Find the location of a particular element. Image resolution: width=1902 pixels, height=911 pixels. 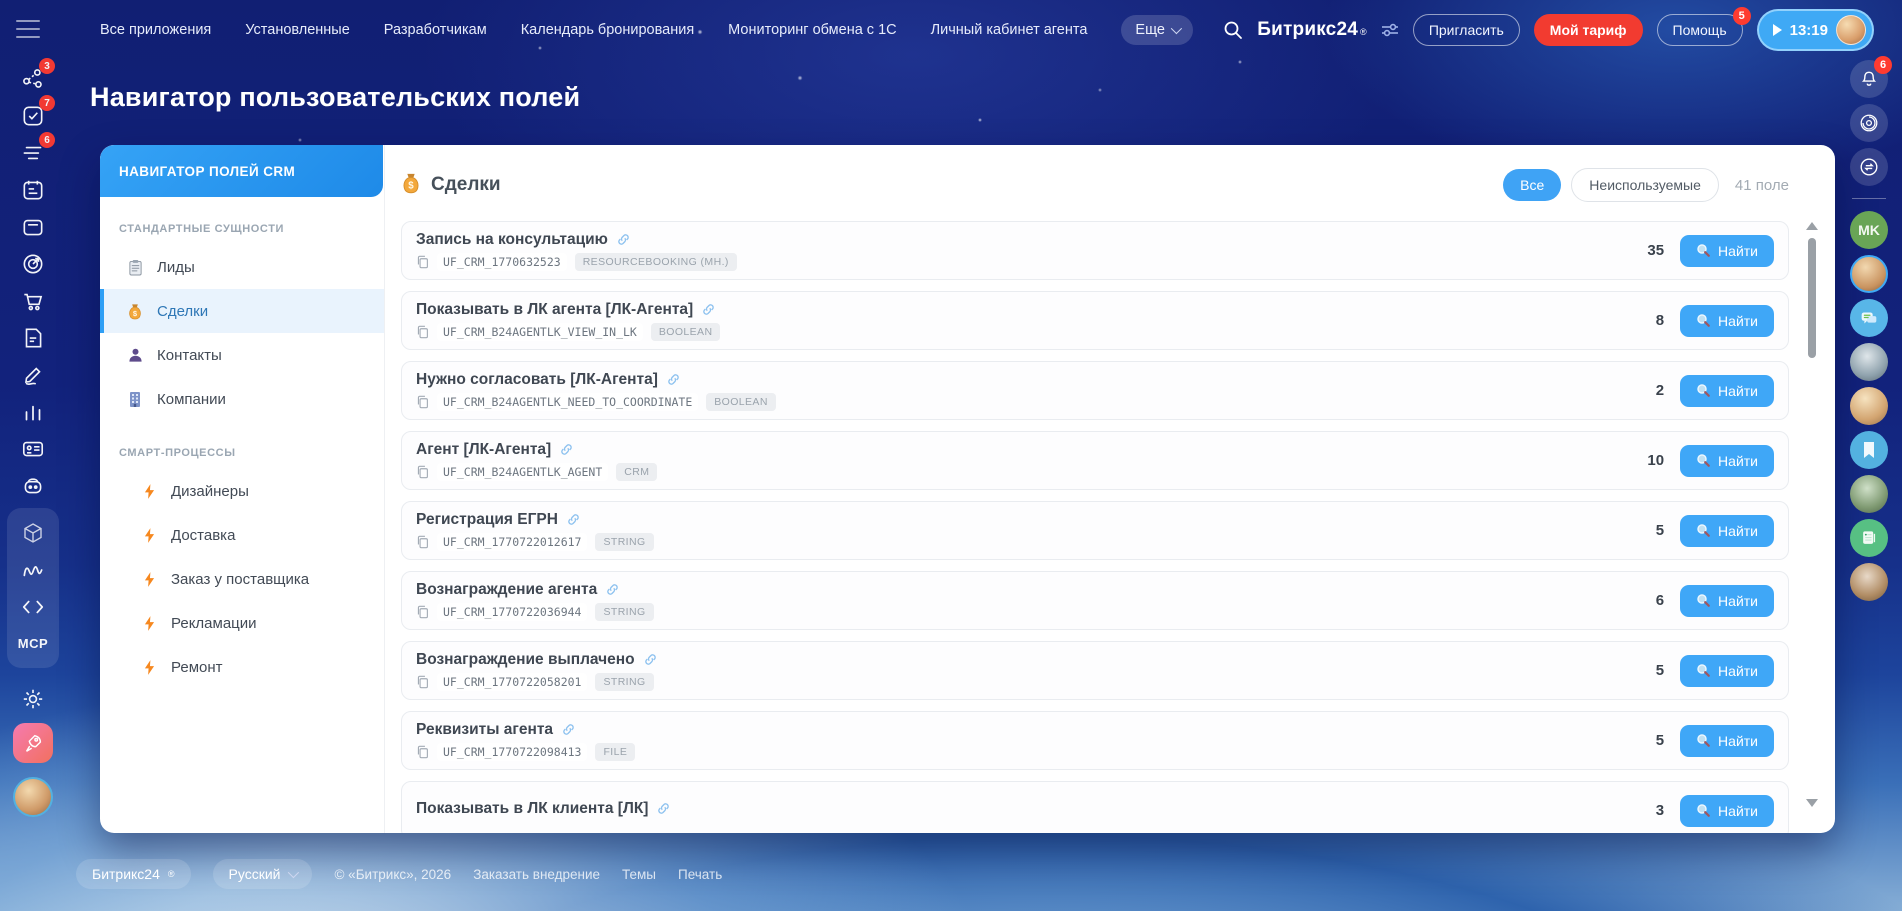

bi-chart-icon is located at coordinates (33, 411).